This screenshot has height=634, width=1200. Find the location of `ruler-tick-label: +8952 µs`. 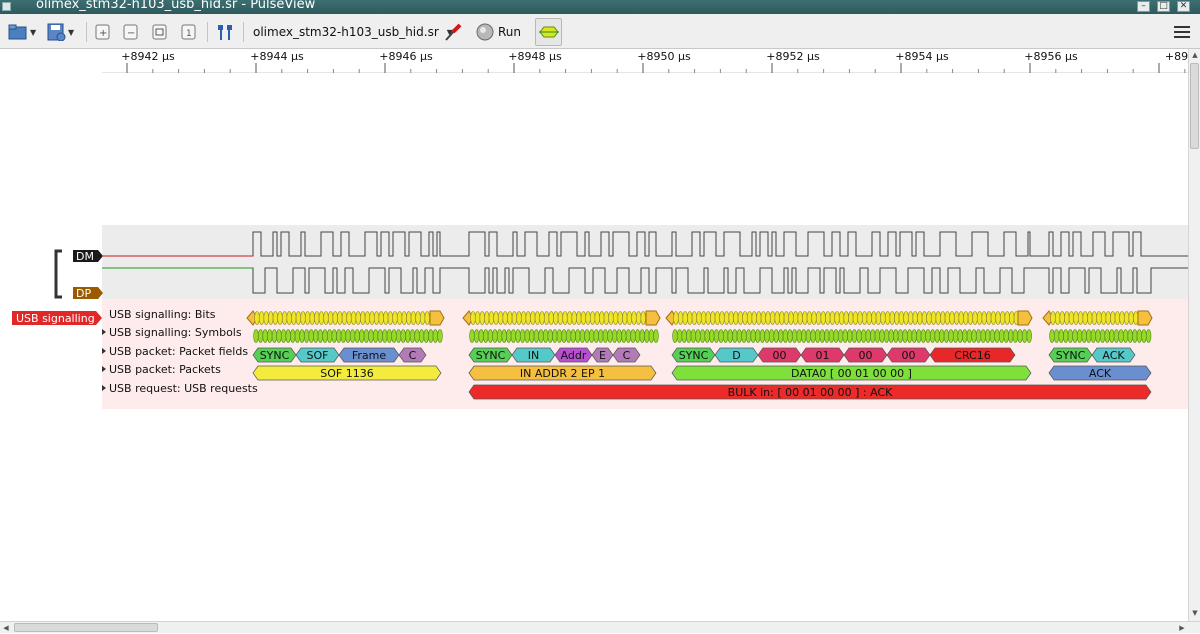

ruler-tick-label: +8952 µs is located at coordinates (793, 56).